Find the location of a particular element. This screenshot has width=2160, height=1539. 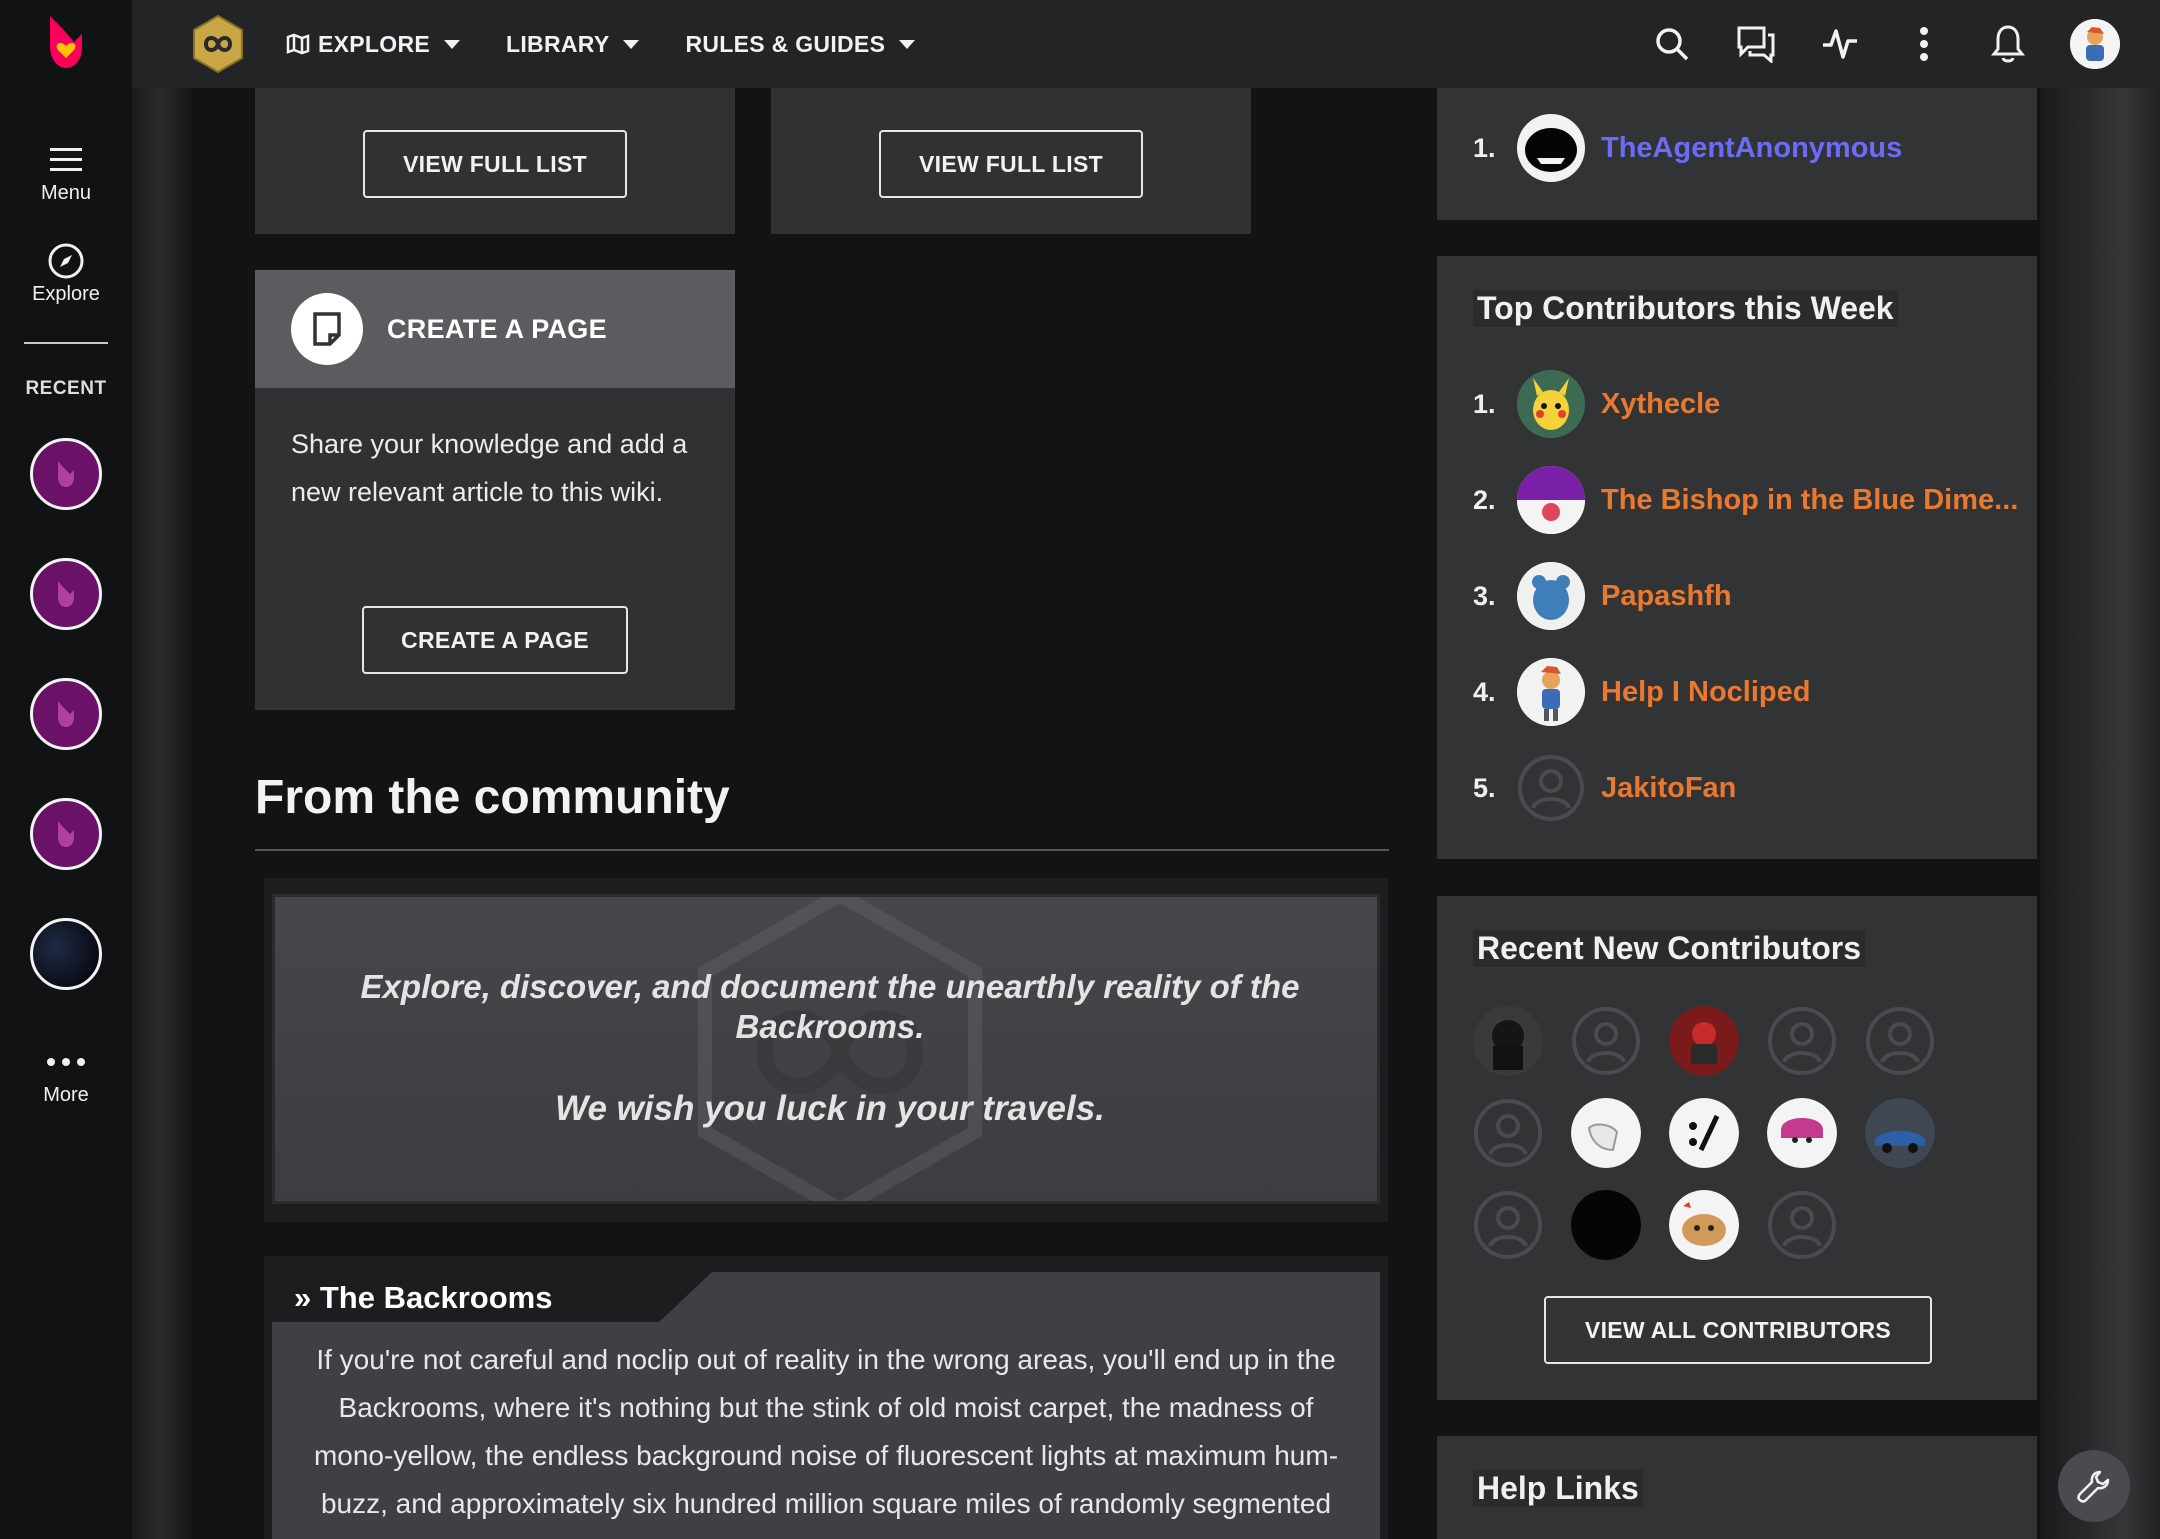

bell-icon is located at coordinates (2008, 44).